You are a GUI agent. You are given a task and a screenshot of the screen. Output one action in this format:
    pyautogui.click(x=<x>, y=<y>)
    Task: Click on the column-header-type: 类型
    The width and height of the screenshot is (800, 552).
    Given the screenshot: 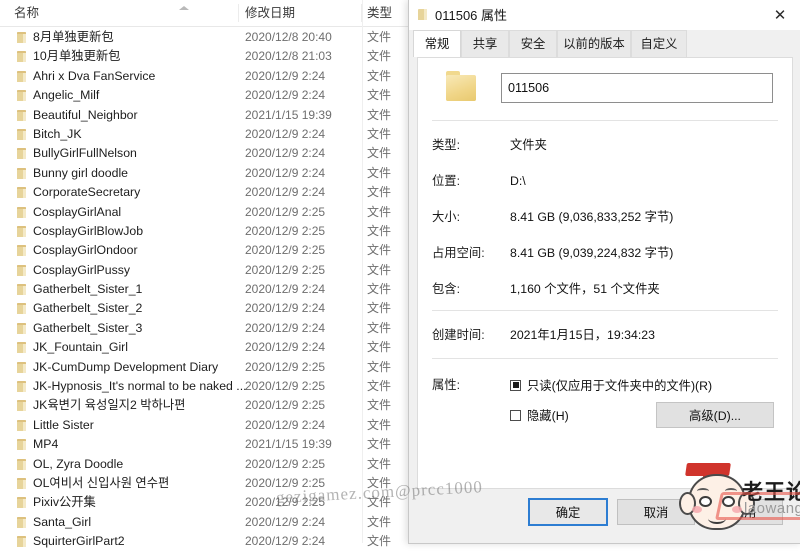 What is the action you would take?
    pyautogui.click(x=380, y=13)
    